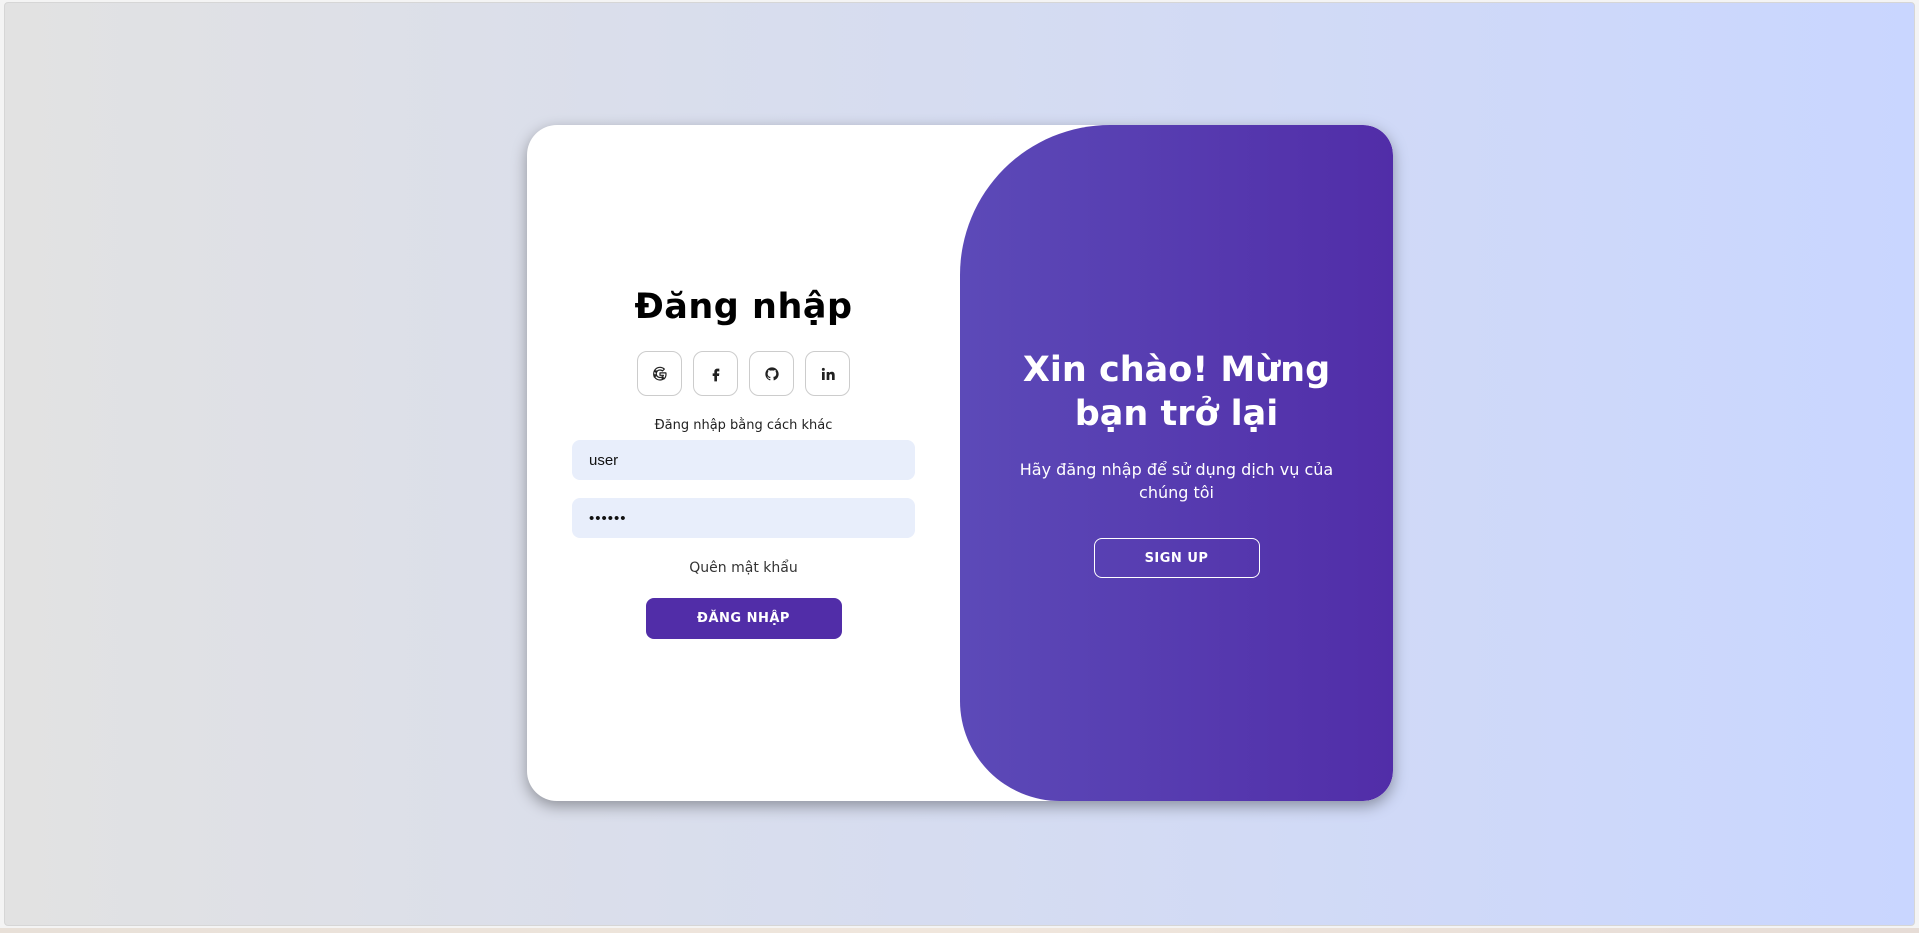 This screenshot has width=1919, height=933. What do you see at coordinates (743, 618) in the screenshot?
I see `login-button: ĐĂNG NHẬP` at bounding box center [743, 618].